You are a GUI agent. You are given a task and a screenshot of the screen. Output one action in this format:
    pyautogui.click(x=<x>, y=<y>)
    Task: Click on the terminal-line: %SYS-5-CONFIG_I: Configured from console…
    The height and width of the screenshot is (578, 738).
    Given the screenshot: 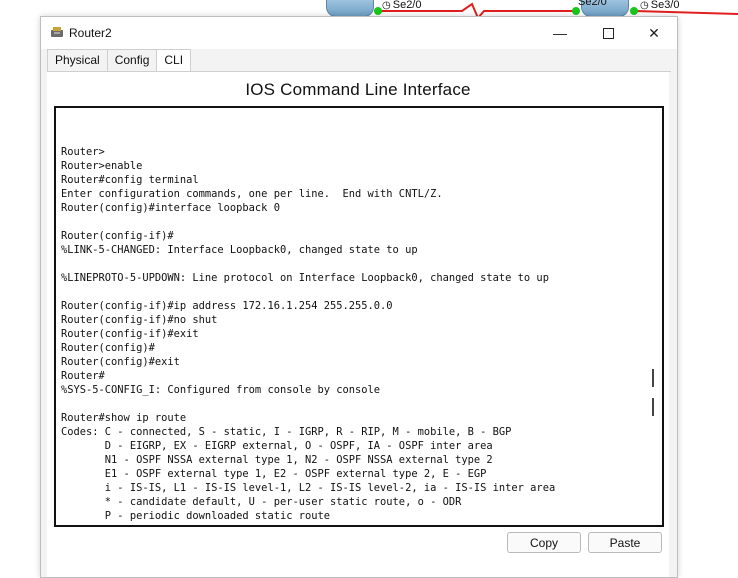 What is the action you would take?
    pyautogui.click(x=221, y=390)
    